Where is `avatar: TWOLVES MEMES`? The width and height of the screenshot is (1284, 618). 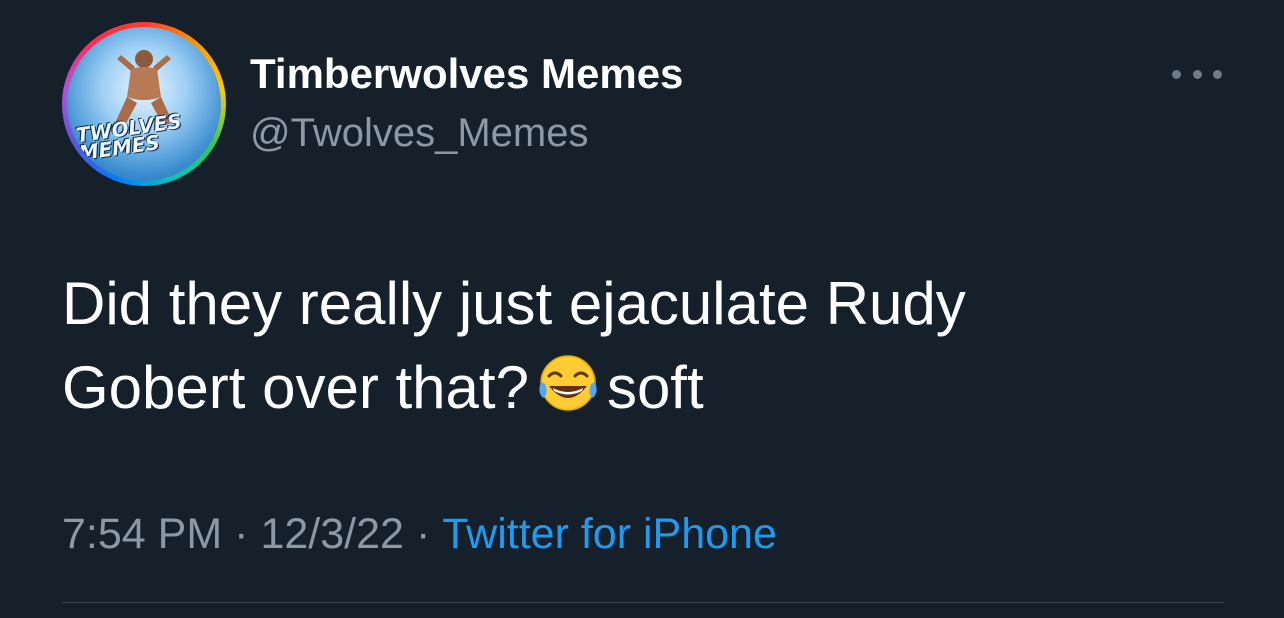 avatar: TWOLVES MEMES is located at coordinates (144, 104).